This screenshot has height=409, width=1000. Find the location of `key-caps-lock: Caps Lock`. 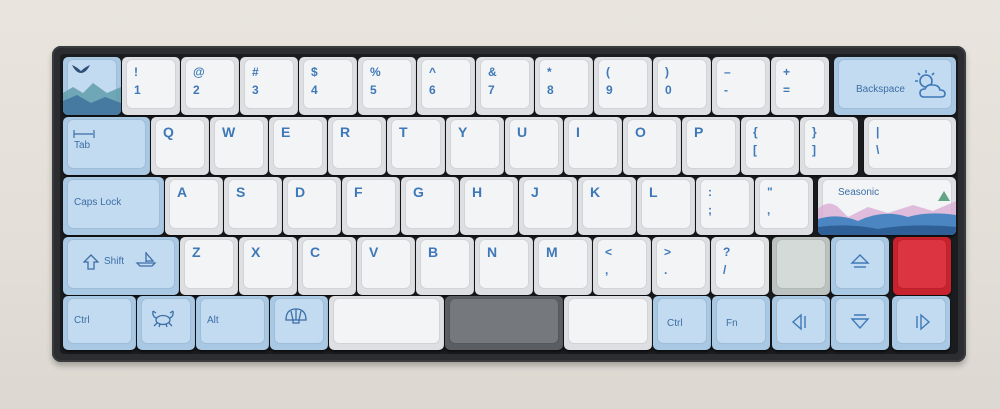

key-caps-lock: Caps Lock is located at coordinates (113, 206).